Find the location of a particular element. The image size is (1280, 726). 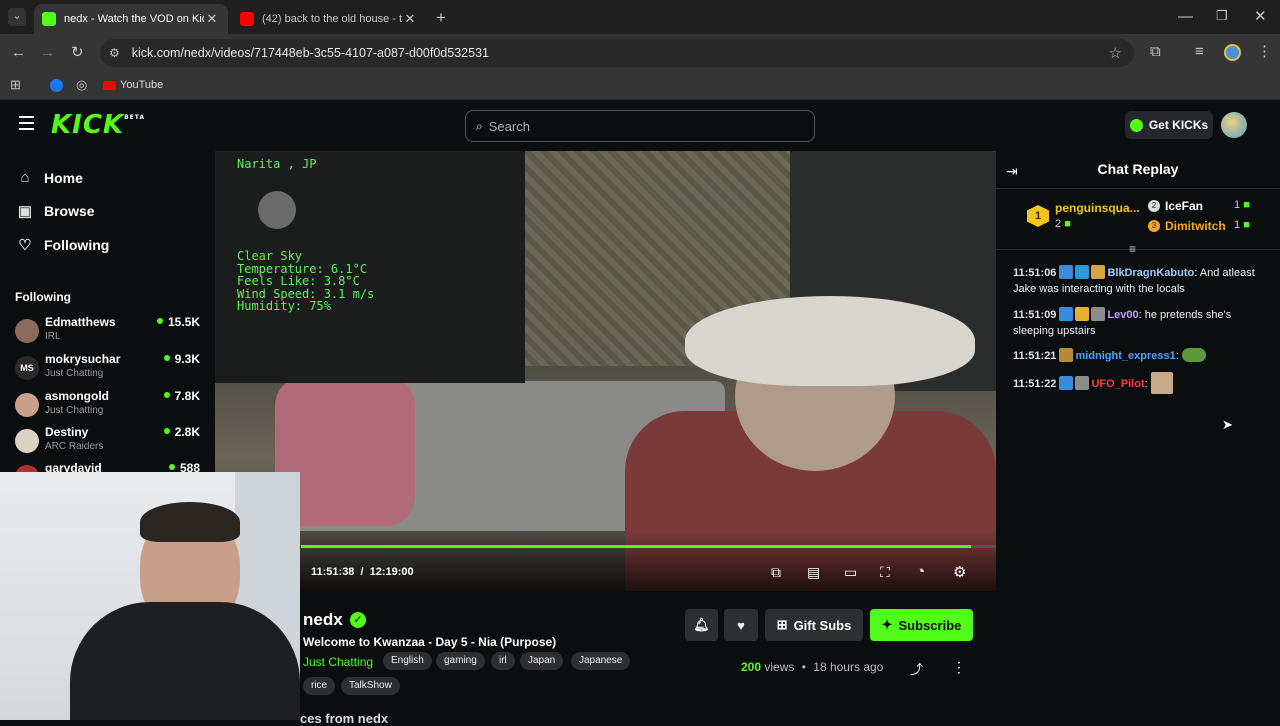

avatar is located at coordinates (27, 331).